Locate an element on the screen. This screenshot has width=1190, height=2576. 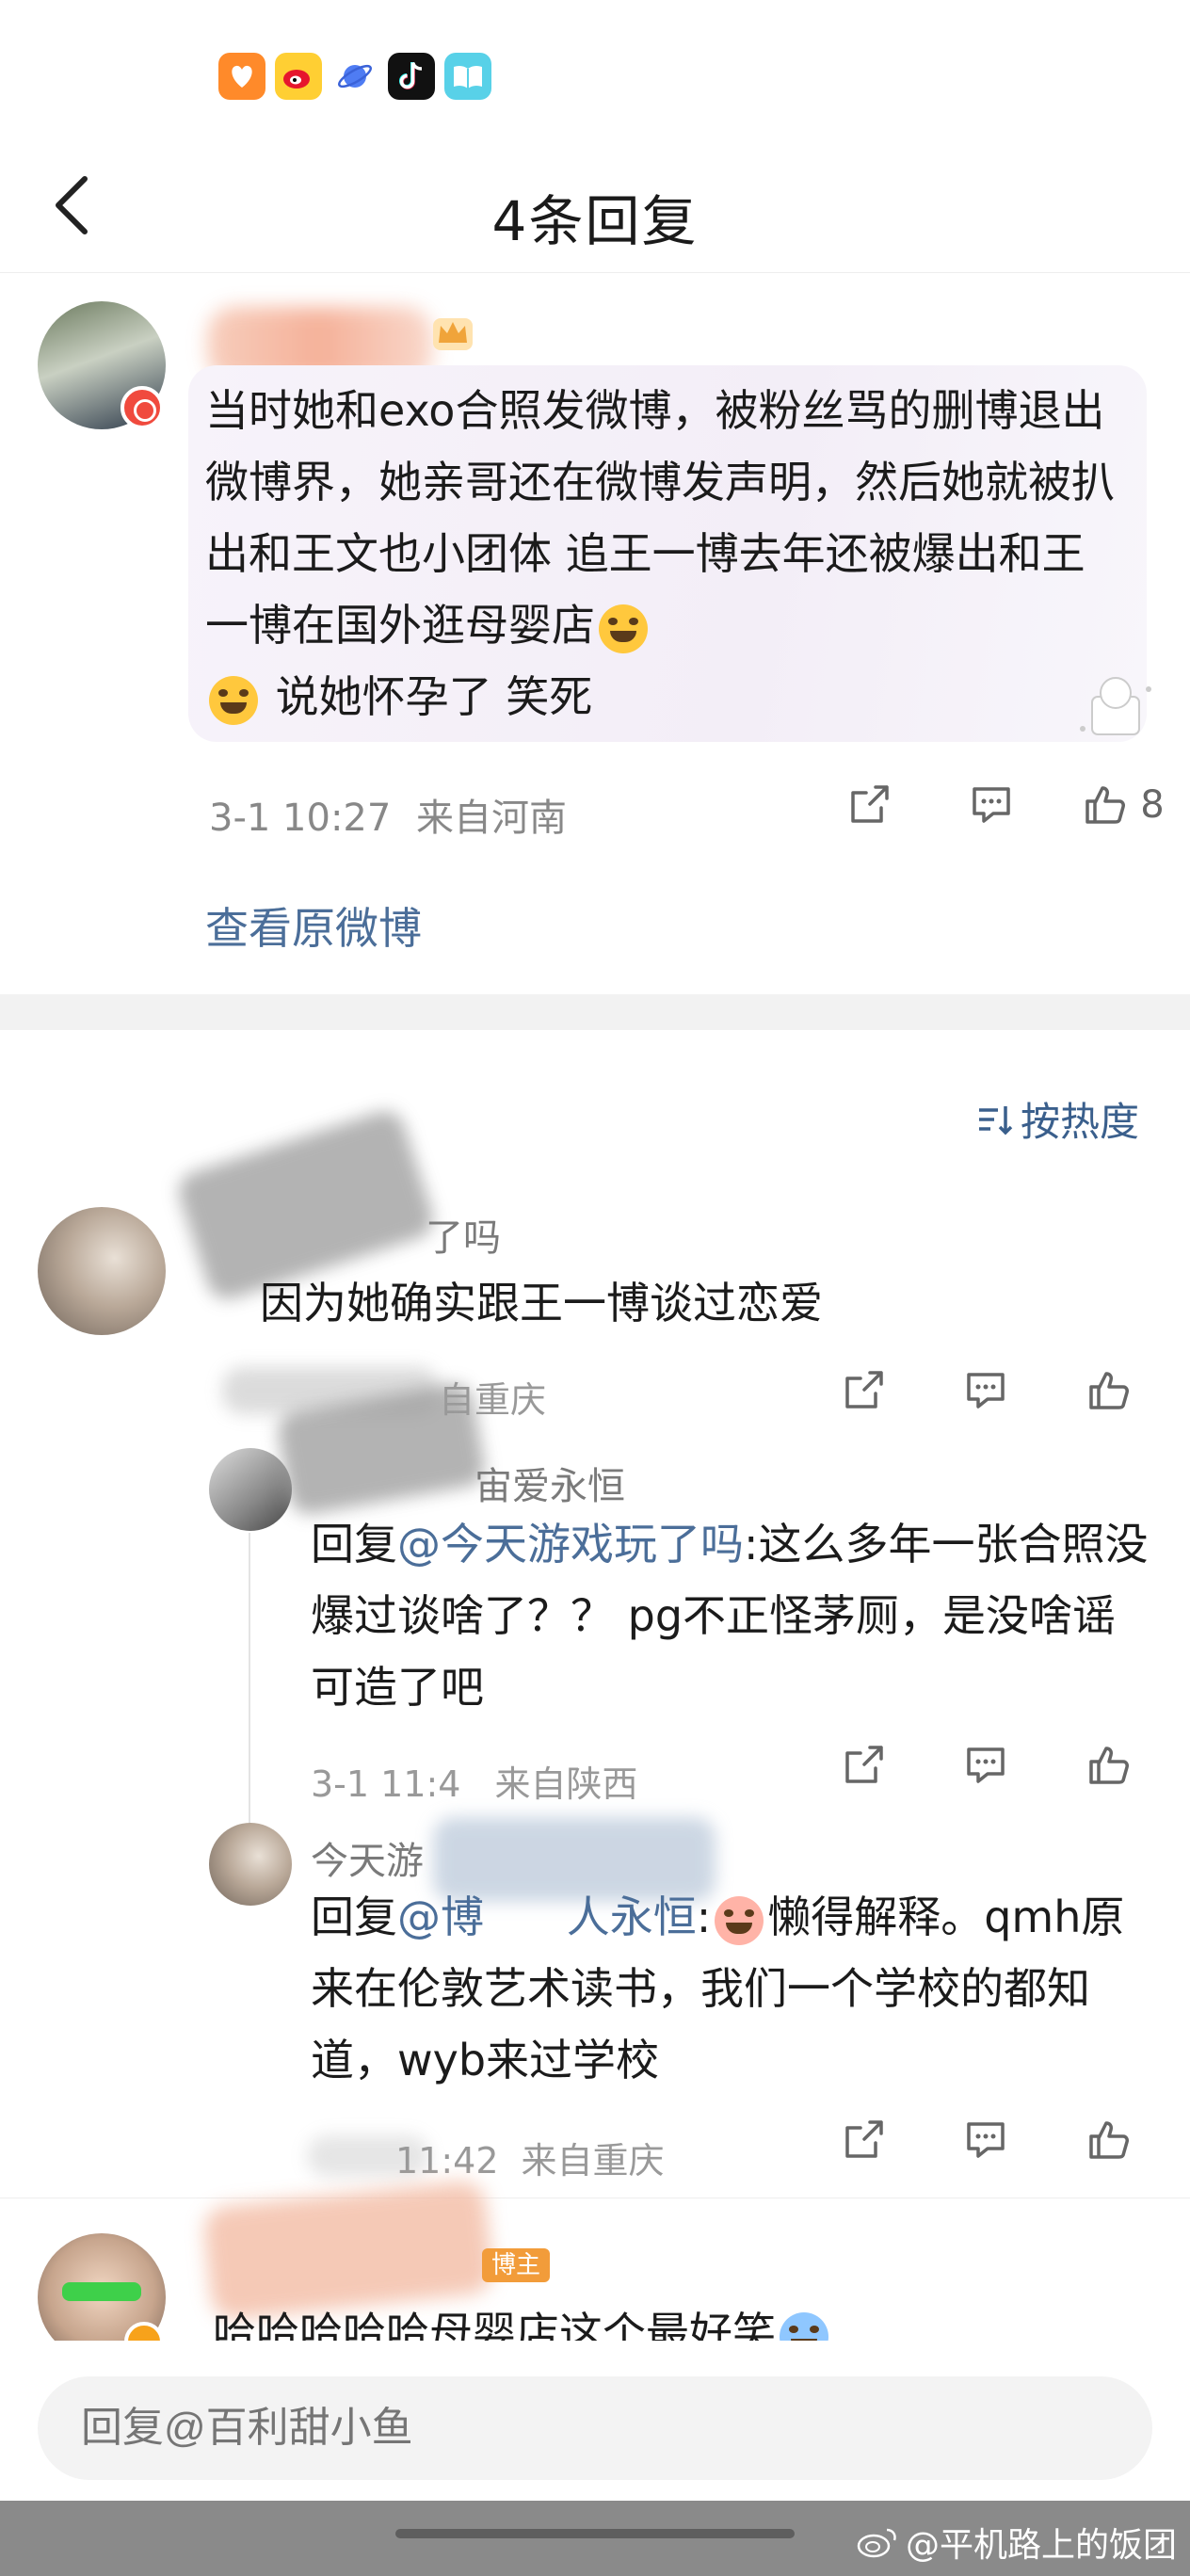
comment-location: 来自河南 is located at coordinates (492, 818).